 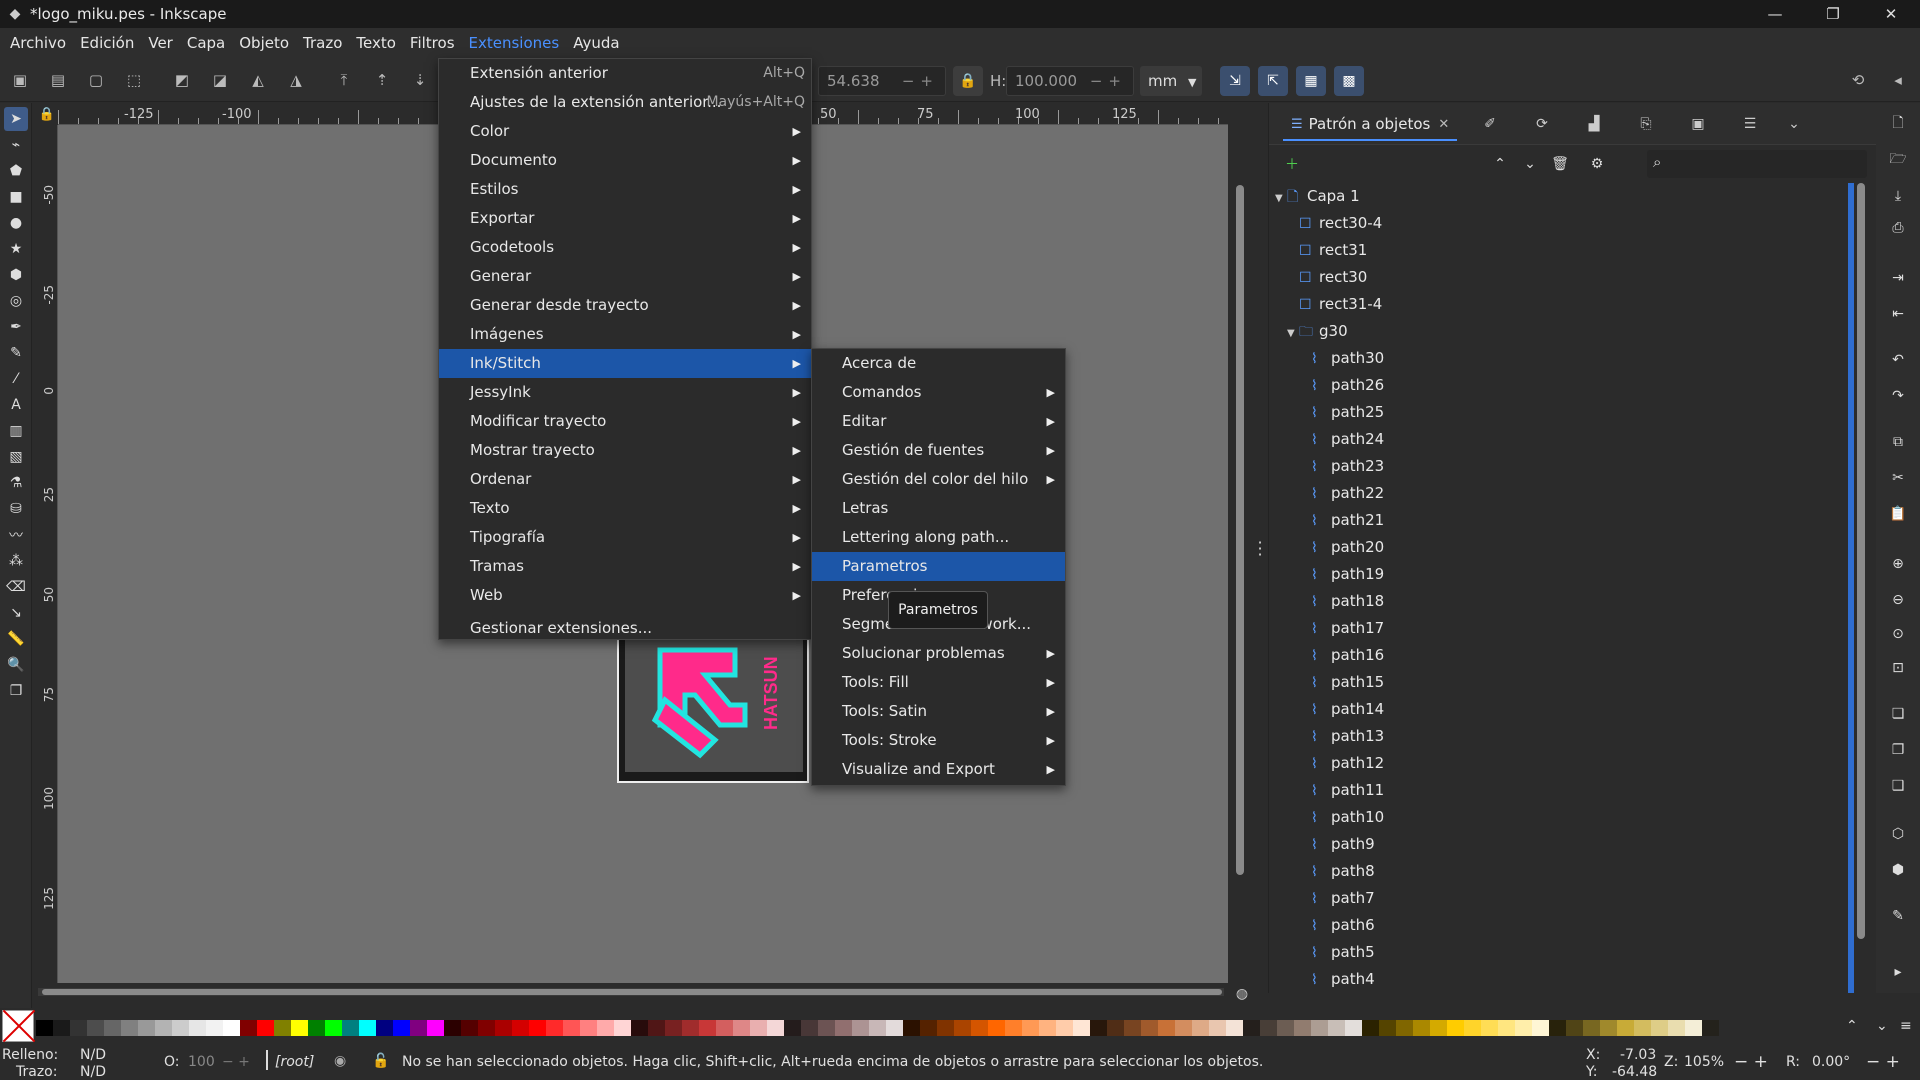 I want to click on unit-select: mm ▼, so click(x=1171, y=81).